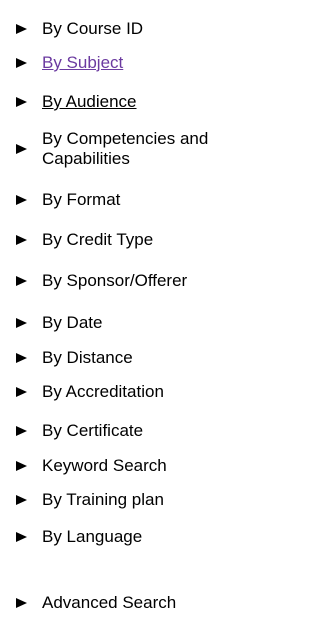  I want to click on menu-item-label: Keyword Search, so click(104, 465).